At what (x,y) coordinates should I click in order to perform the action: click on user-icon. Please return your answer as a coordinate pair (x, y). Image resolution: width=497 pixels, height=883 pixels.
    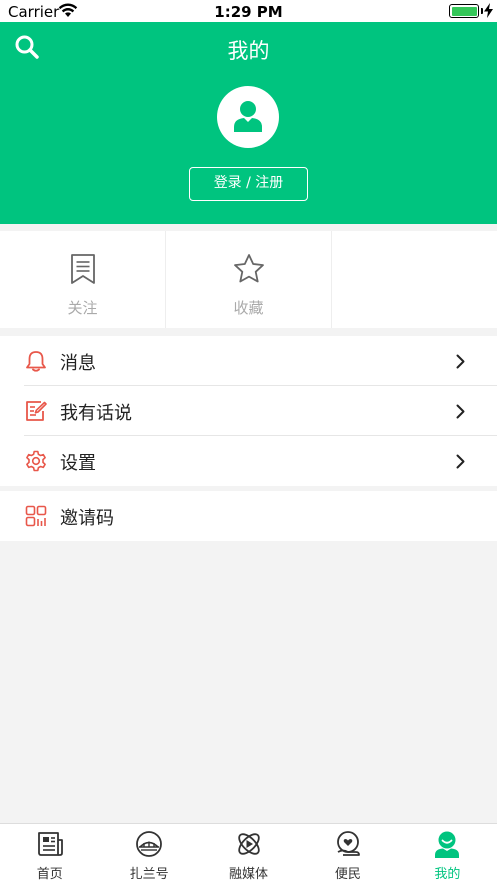
    Looking at the image, I should click on (248, 116).